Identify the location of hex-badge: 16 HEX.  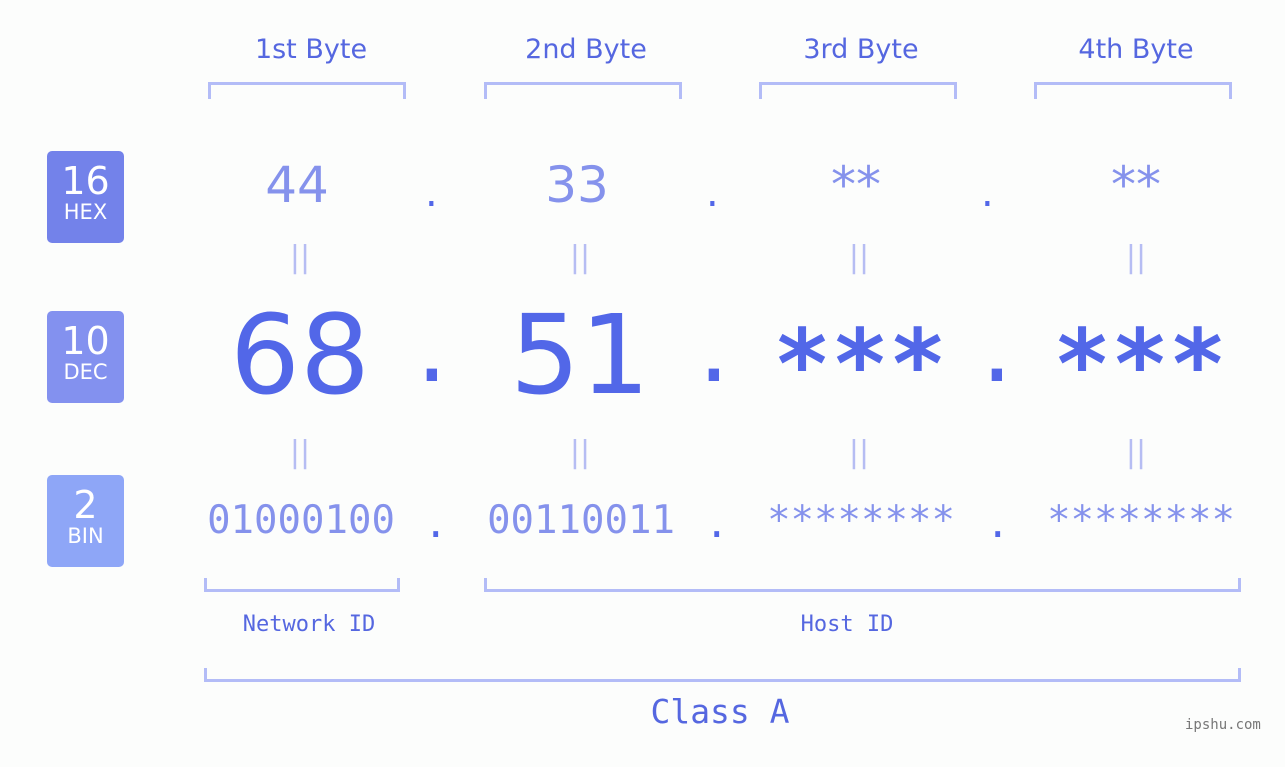
(85, 197).